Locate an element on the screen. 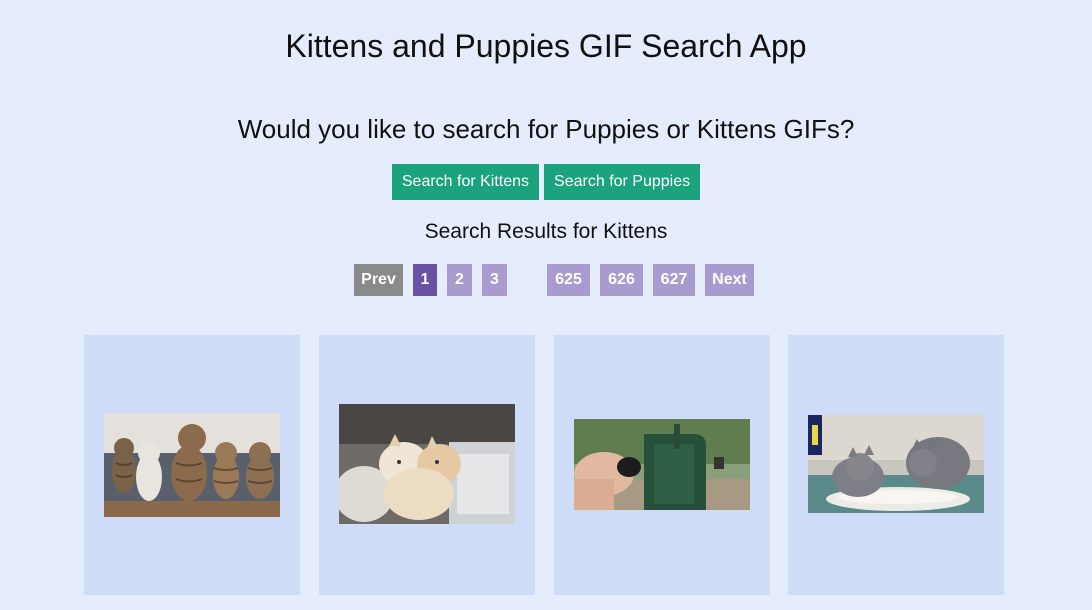  kittens-cuddle-gif is located at coordinates (427, 464).